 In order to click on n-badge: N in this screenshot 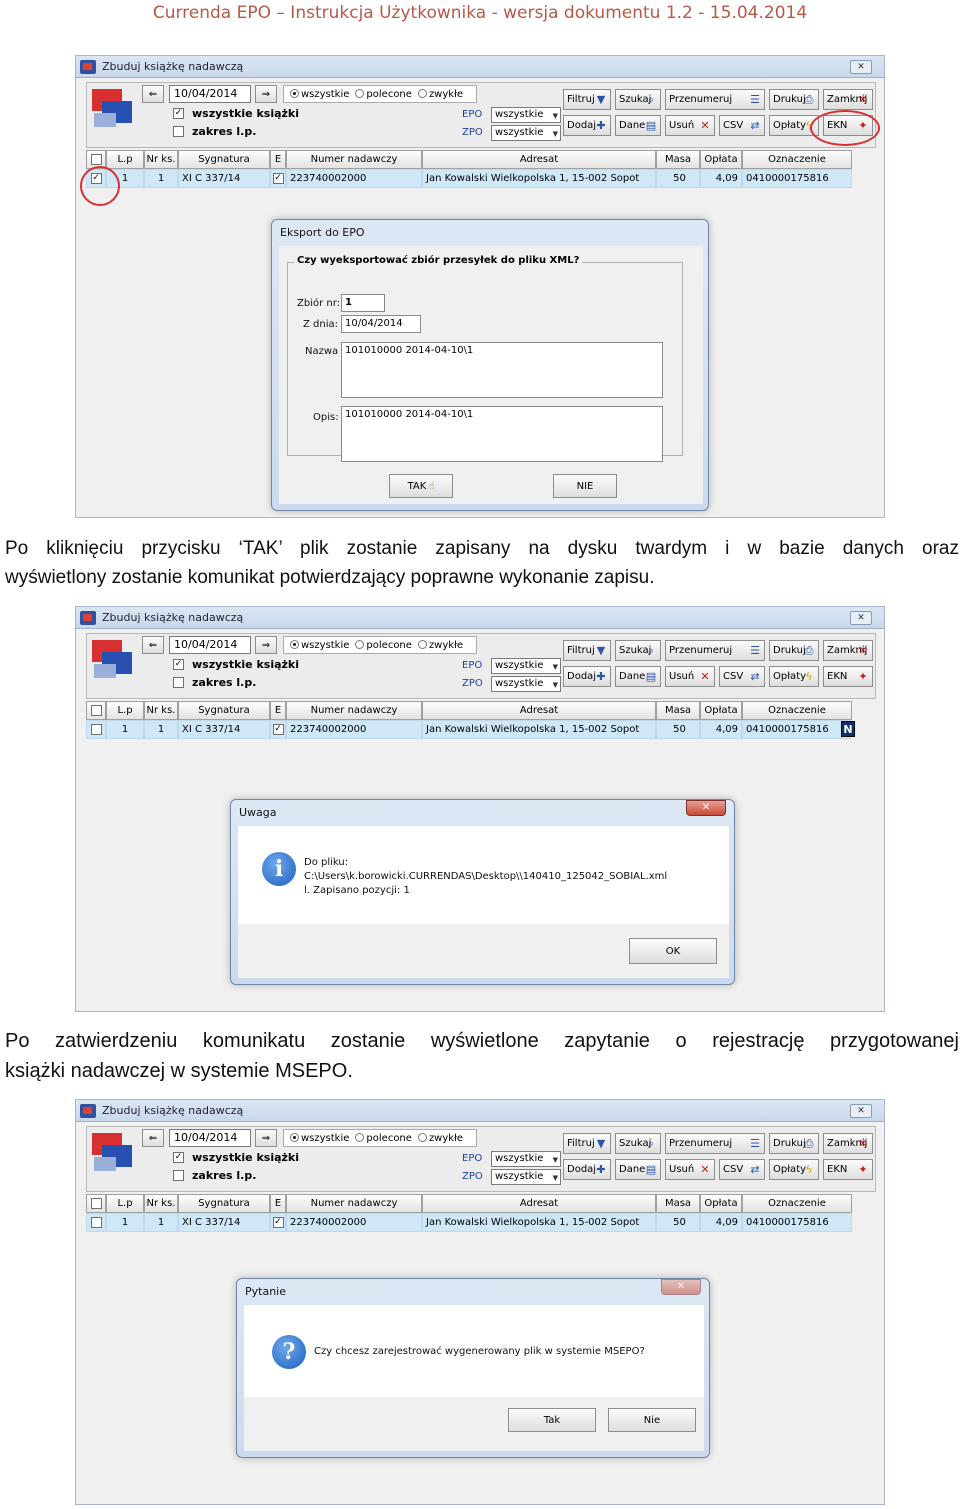, I will do `click(848, 729)`.